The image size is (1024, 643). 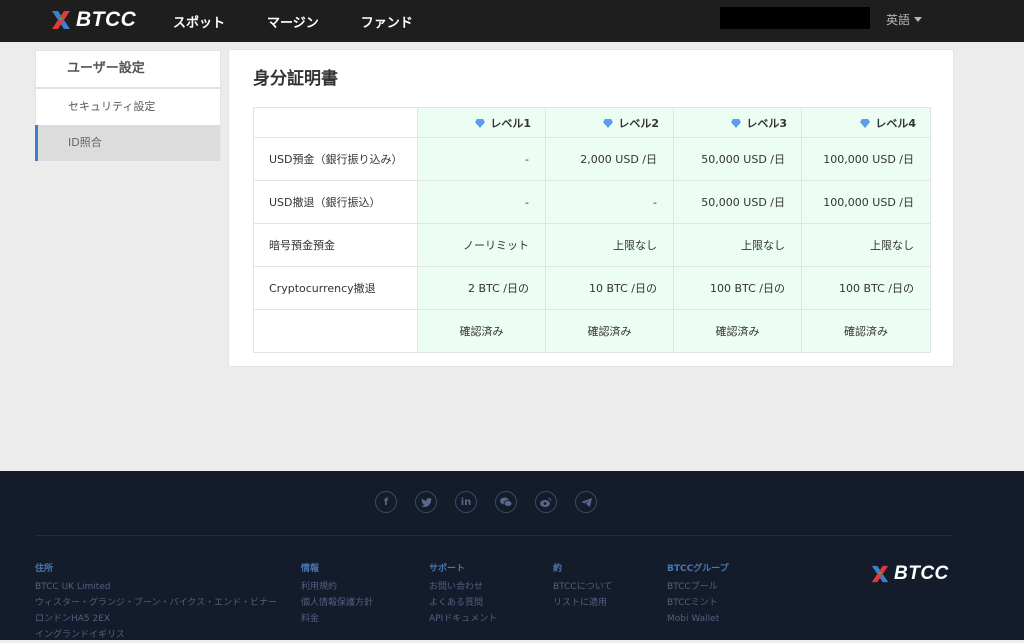 I want to click on limit-cell: 2,000 USD /日, so click(x=609, y=159).